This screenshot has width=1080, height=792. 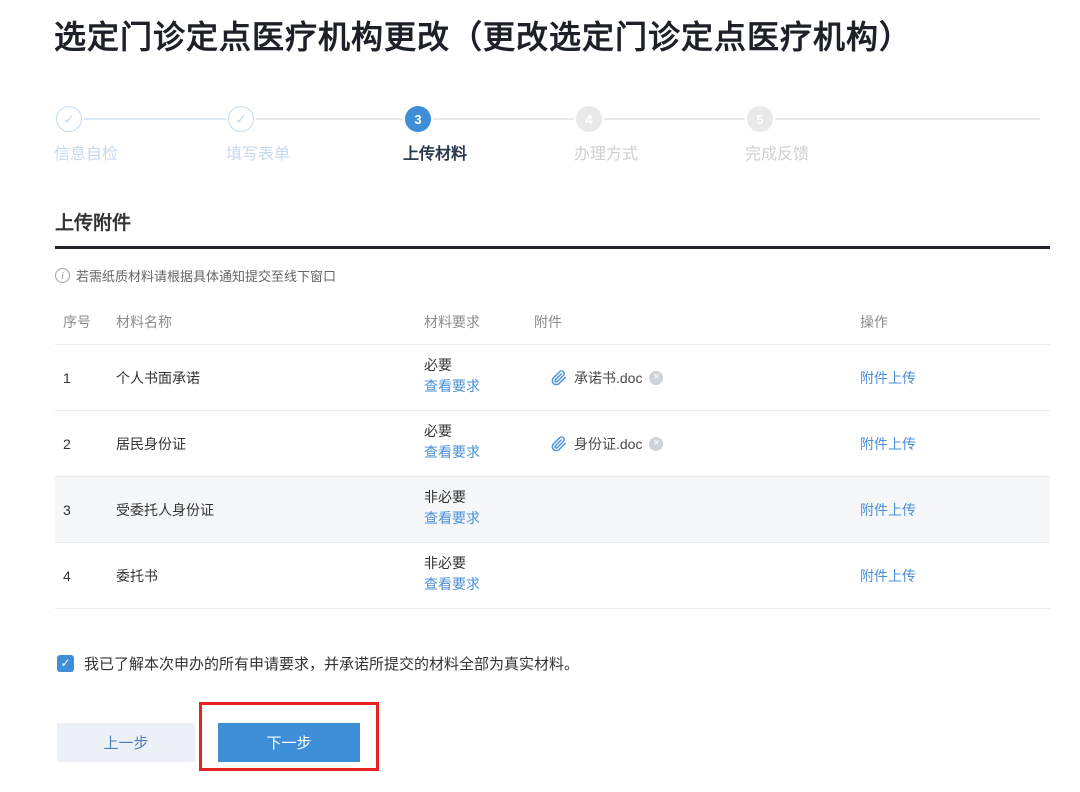 What do you see at coordinates (548, 322) in the screenshot?
I see `header-attachment: 附件` at bounding box center [548, 322].